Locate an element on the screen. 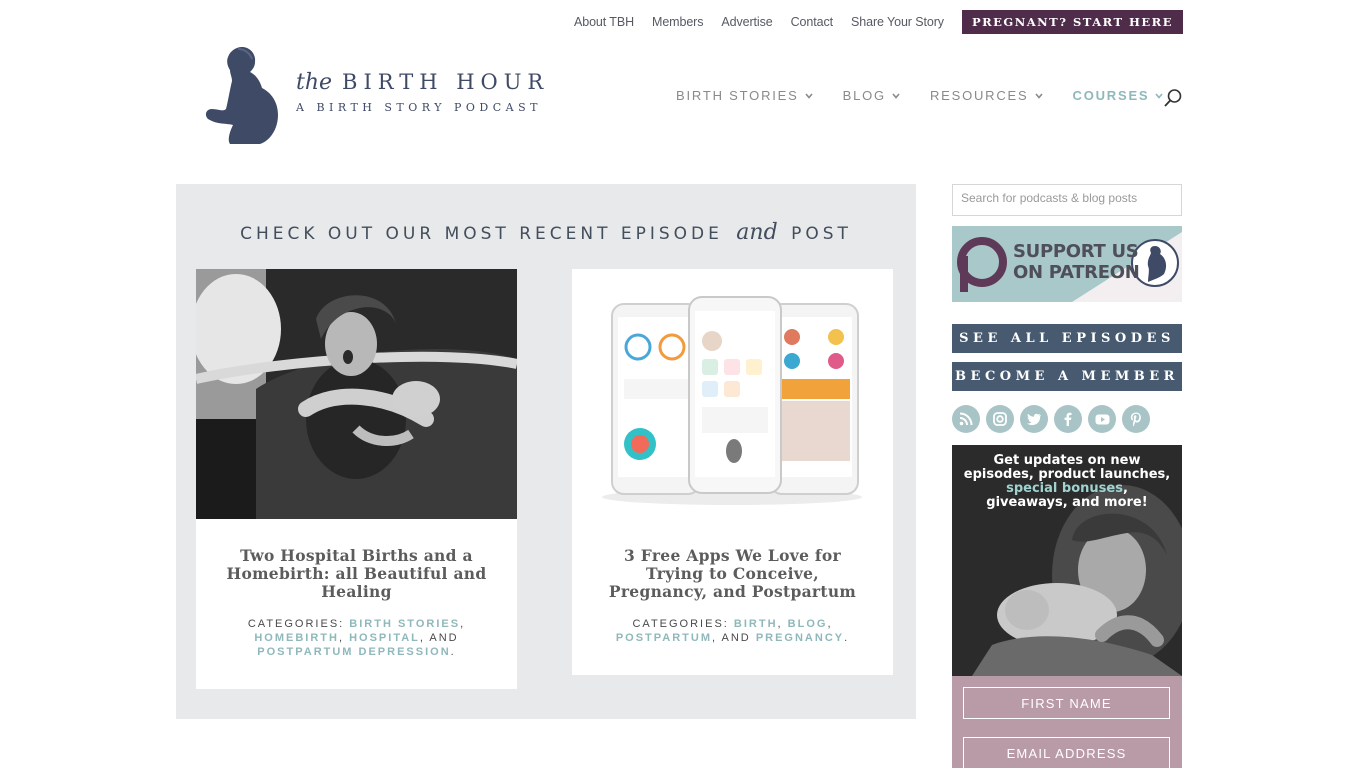  main-navigation: BIRTH STORIES BLOG RESOURCES COURSES is located at coordinates (934, 95).